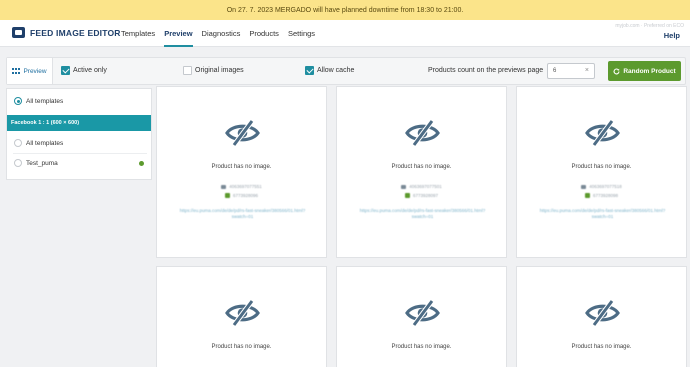 The image size is (690, 367). I want to click on nav-settings: Settings, so click(301, 33).